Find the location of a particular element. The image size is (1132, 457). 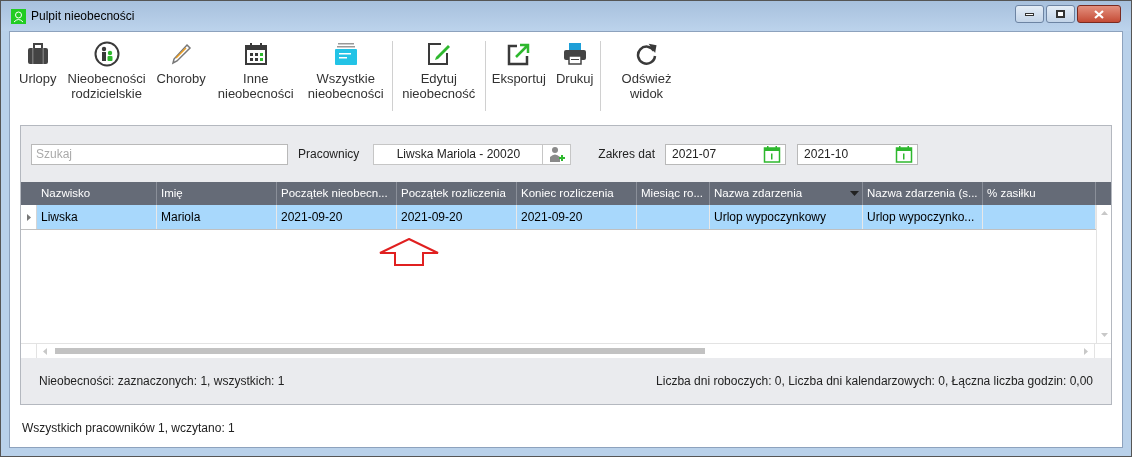

date-from-field: 2021-07 is located at coordinates (726, 154).